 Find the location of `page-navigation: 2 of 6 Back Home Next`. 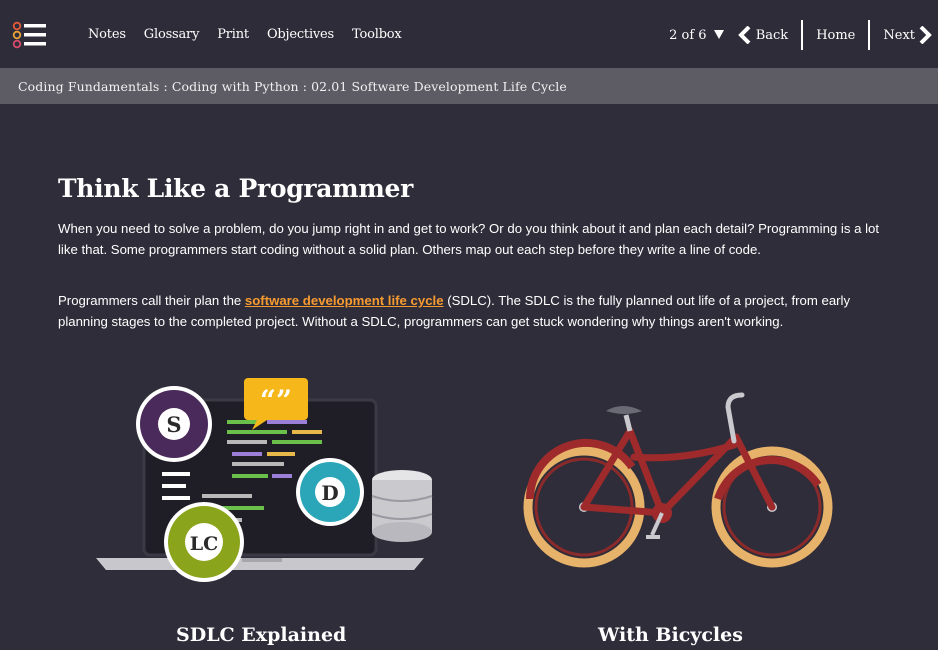

page-navigation: 2 of 6 Back Home Next is located at coordinates (803, 35).